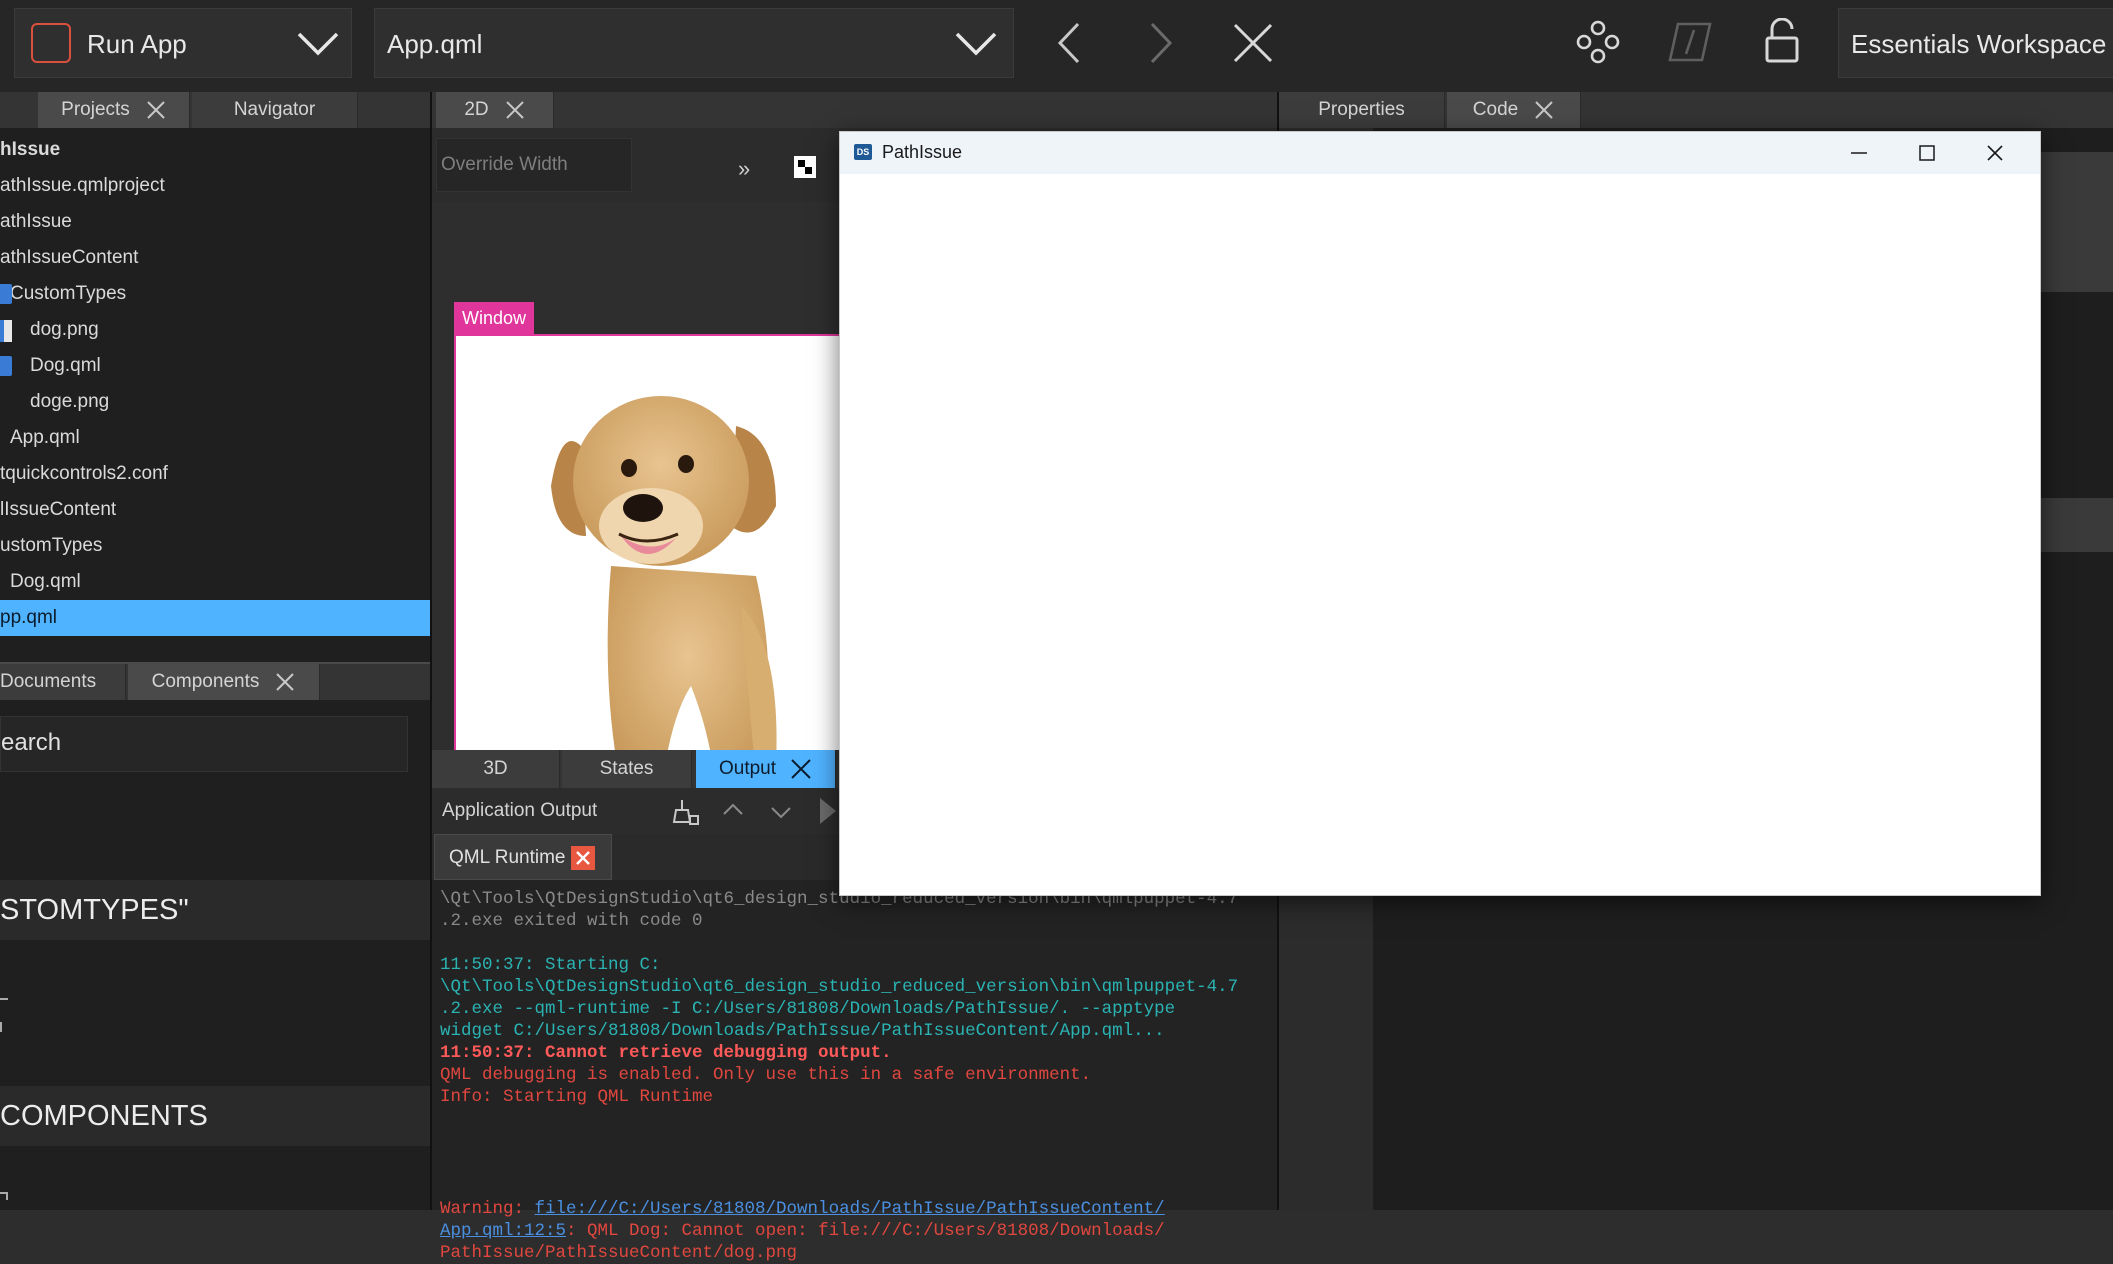  I want to click on tree-item: lIssueContent, so click(215, 510).